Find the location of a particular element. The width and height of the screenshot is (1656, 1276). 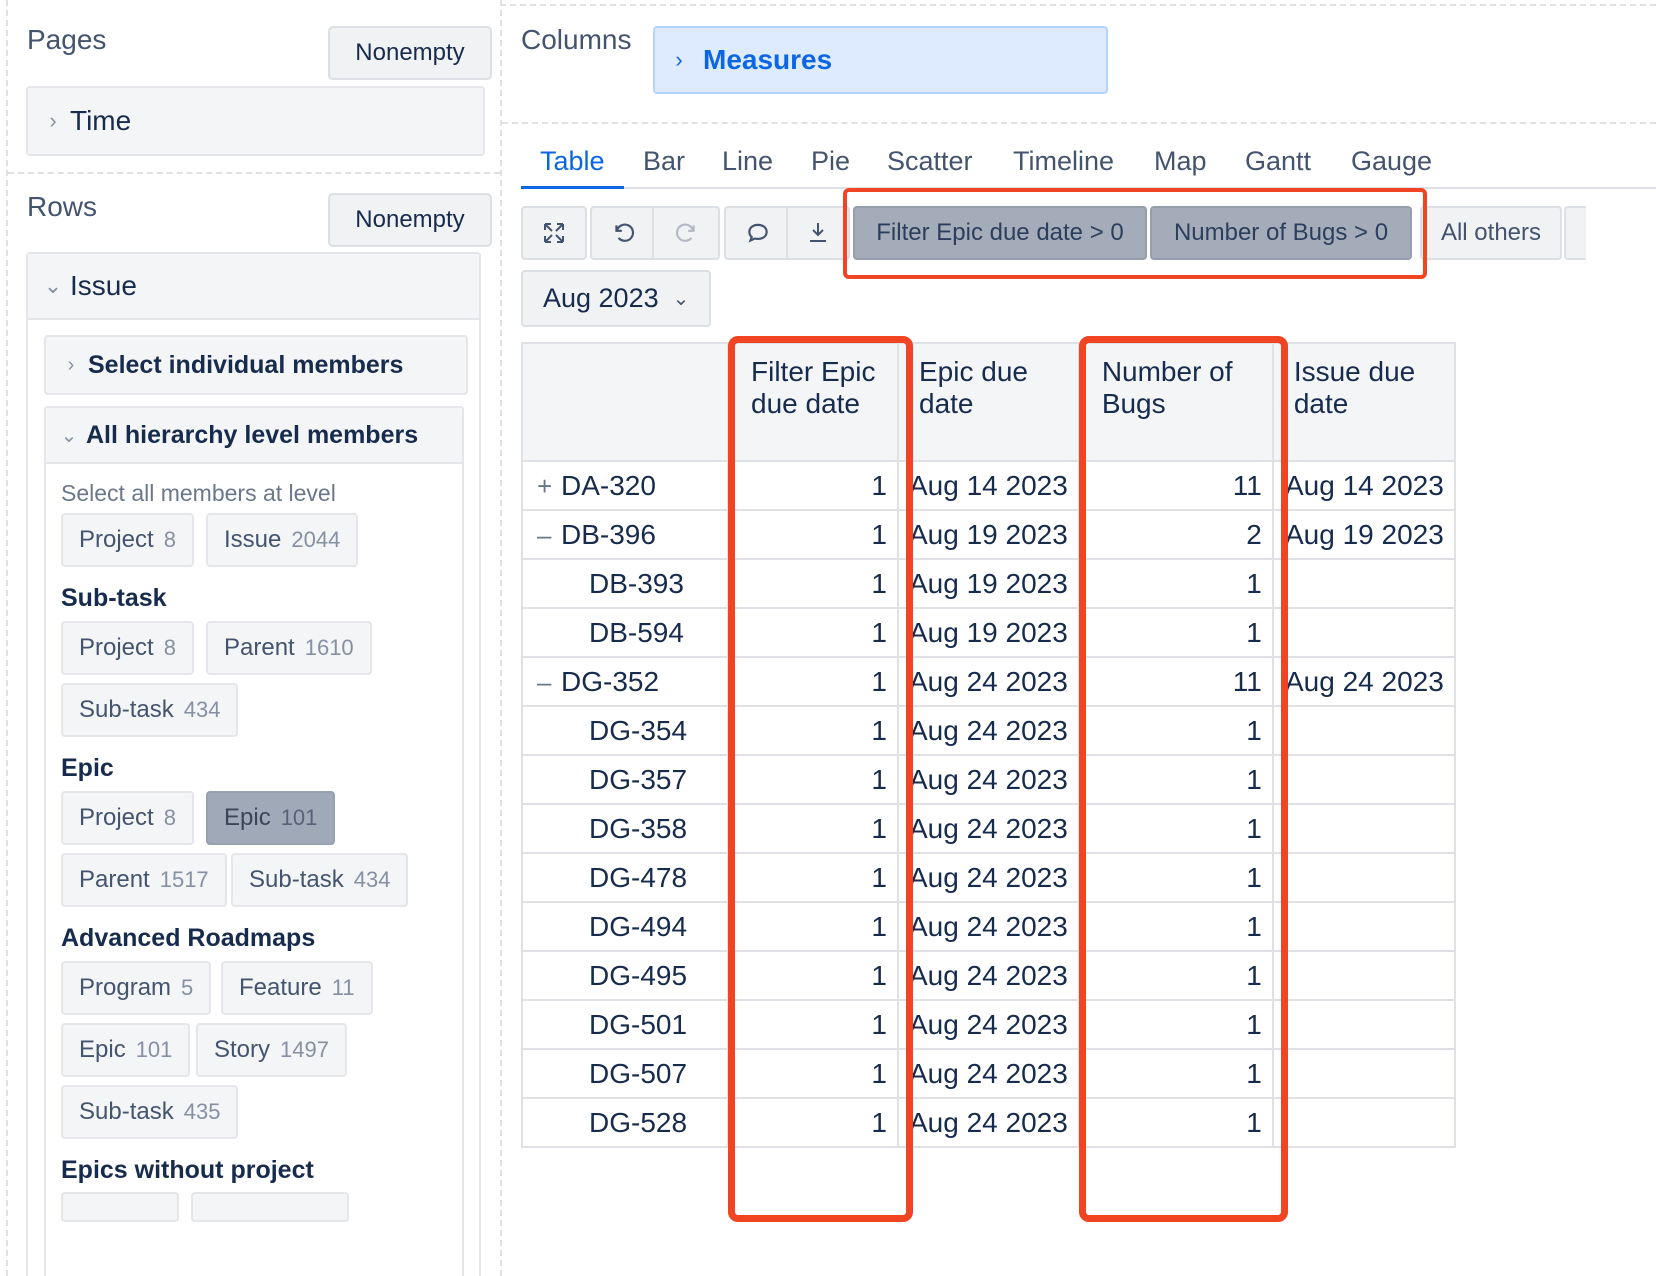

tab-scatter: Scatter is located at coordinates (930, 161).